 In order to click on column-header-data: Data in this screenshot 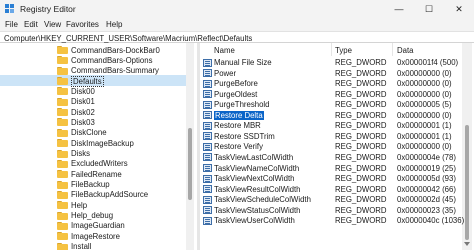, I will do `click(405, 49)`.